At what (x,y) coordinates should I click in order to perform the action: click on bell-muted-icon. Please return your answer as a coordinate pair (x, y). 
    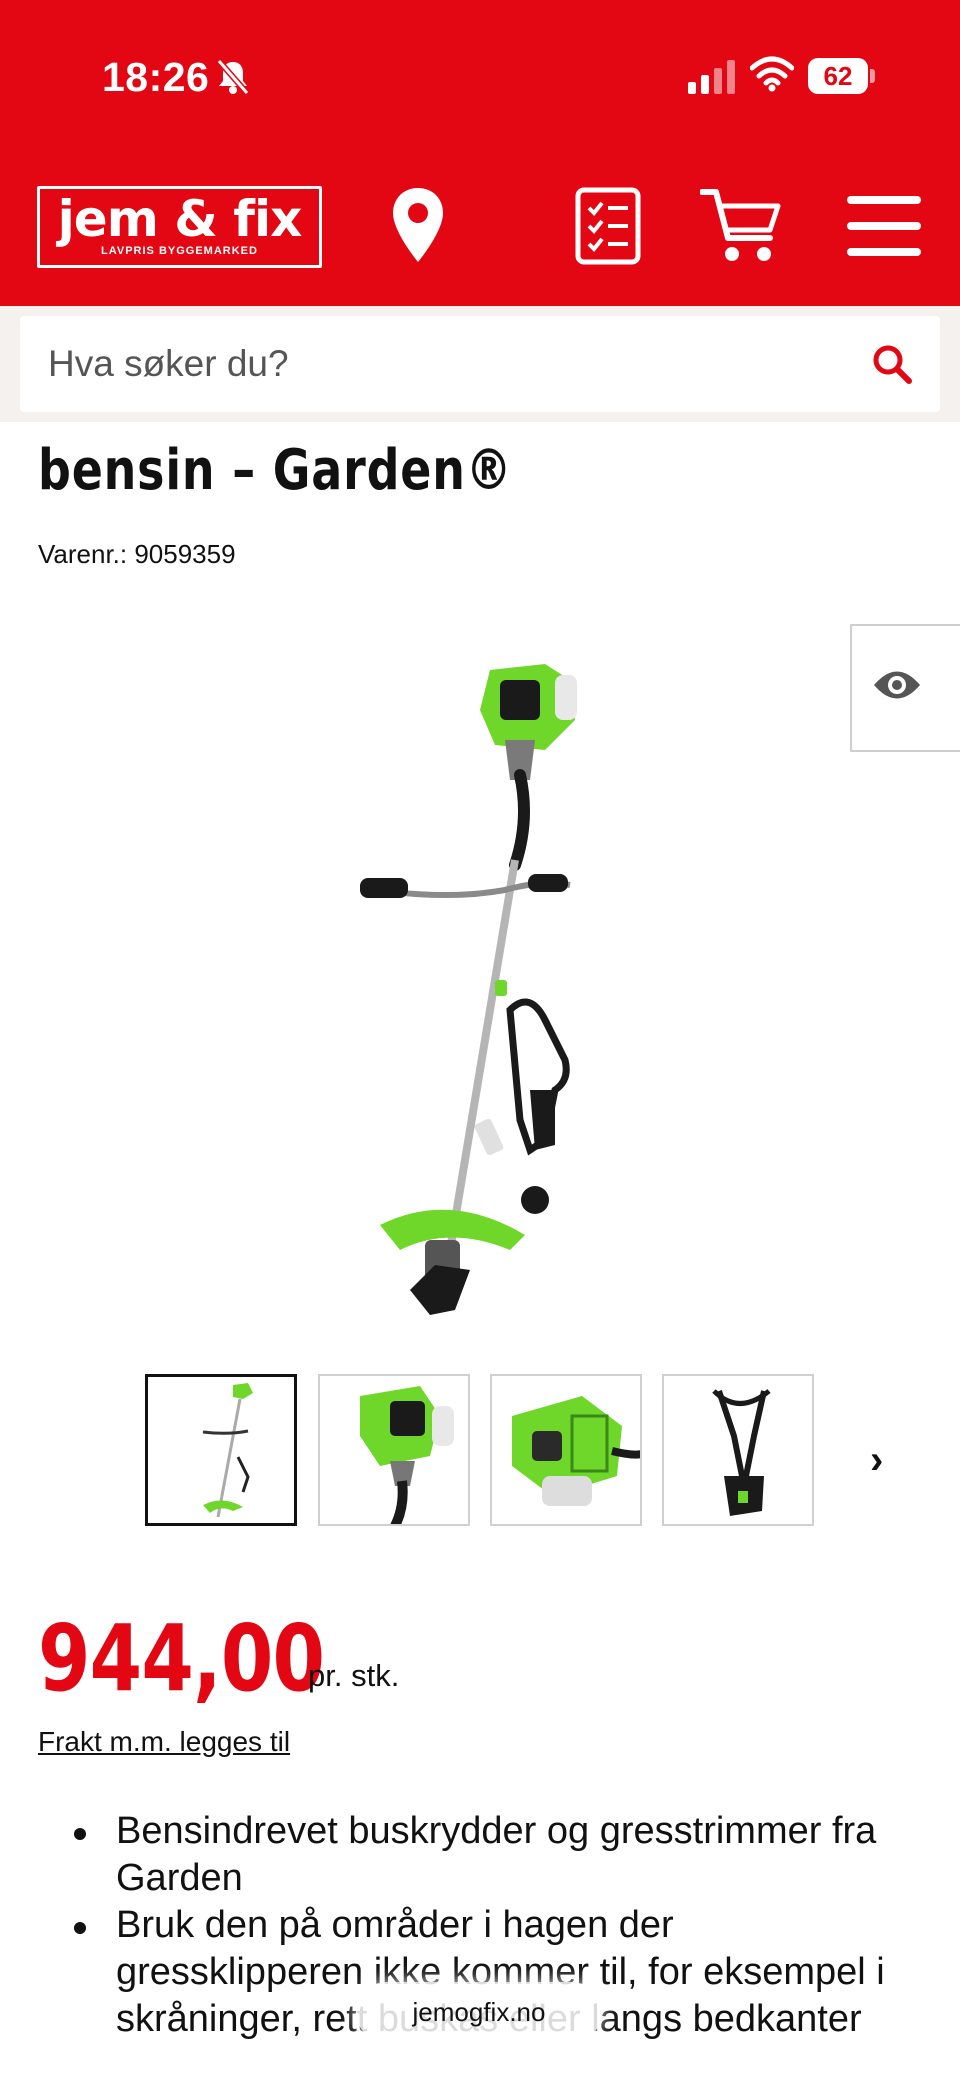
    Looking at the image, I should click on (233, 77).